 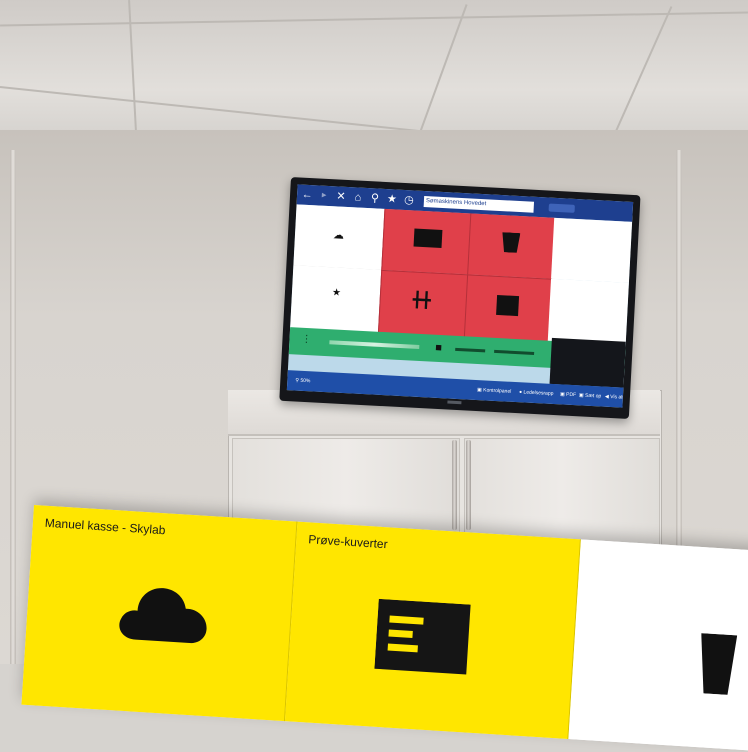 I want to click on tv-tile-bin, so click(x=511, y=246).